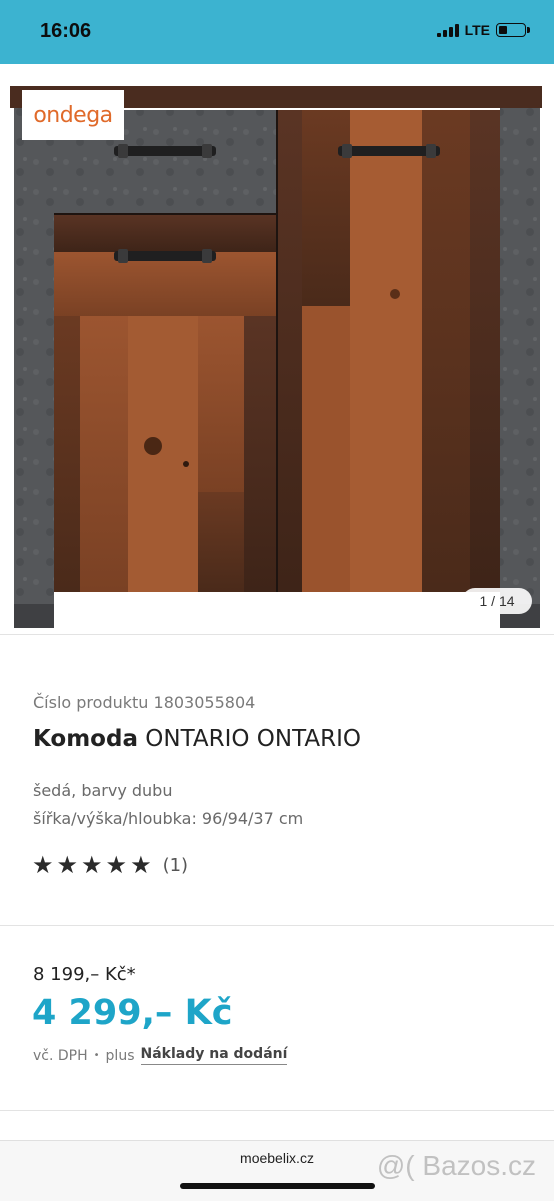  What do you see at coordinates (249, 739) in the screenshot?
I see `product-title-rest: ONTARIO ONTARIO` at bounding box center [249, 739].